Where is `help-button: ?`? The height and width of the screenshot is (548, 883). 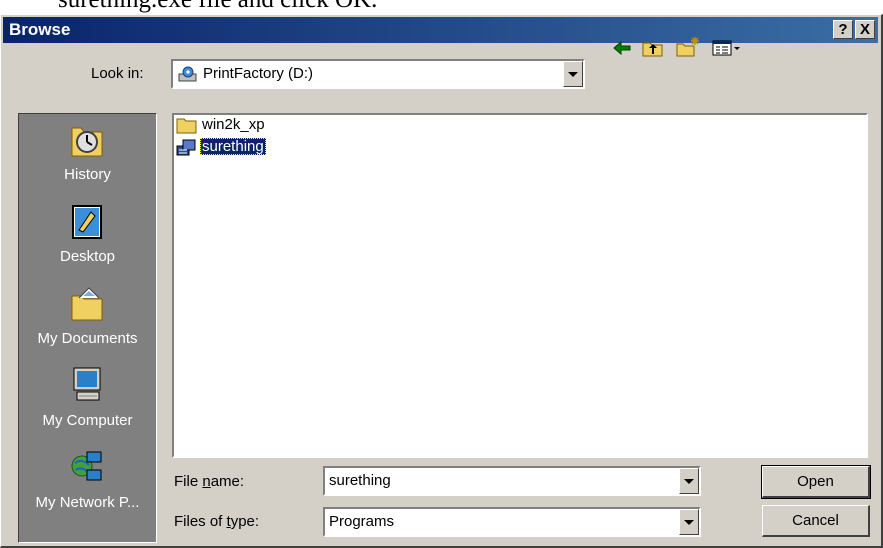 help-button: ? is located at coordinates (843, 29).